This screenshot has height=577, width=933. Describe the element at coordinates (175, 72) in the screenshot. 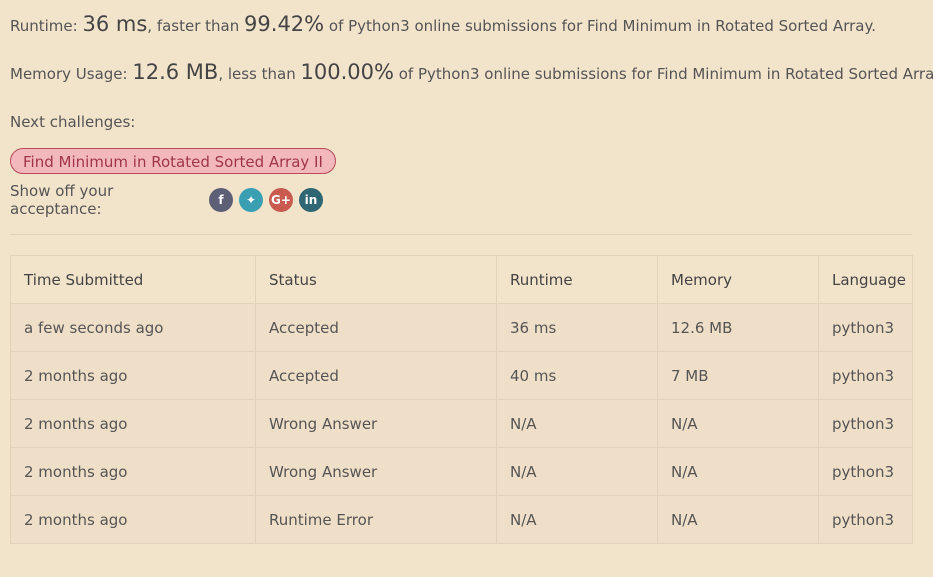

I see `memory-value: 12.6 MB` at that location.